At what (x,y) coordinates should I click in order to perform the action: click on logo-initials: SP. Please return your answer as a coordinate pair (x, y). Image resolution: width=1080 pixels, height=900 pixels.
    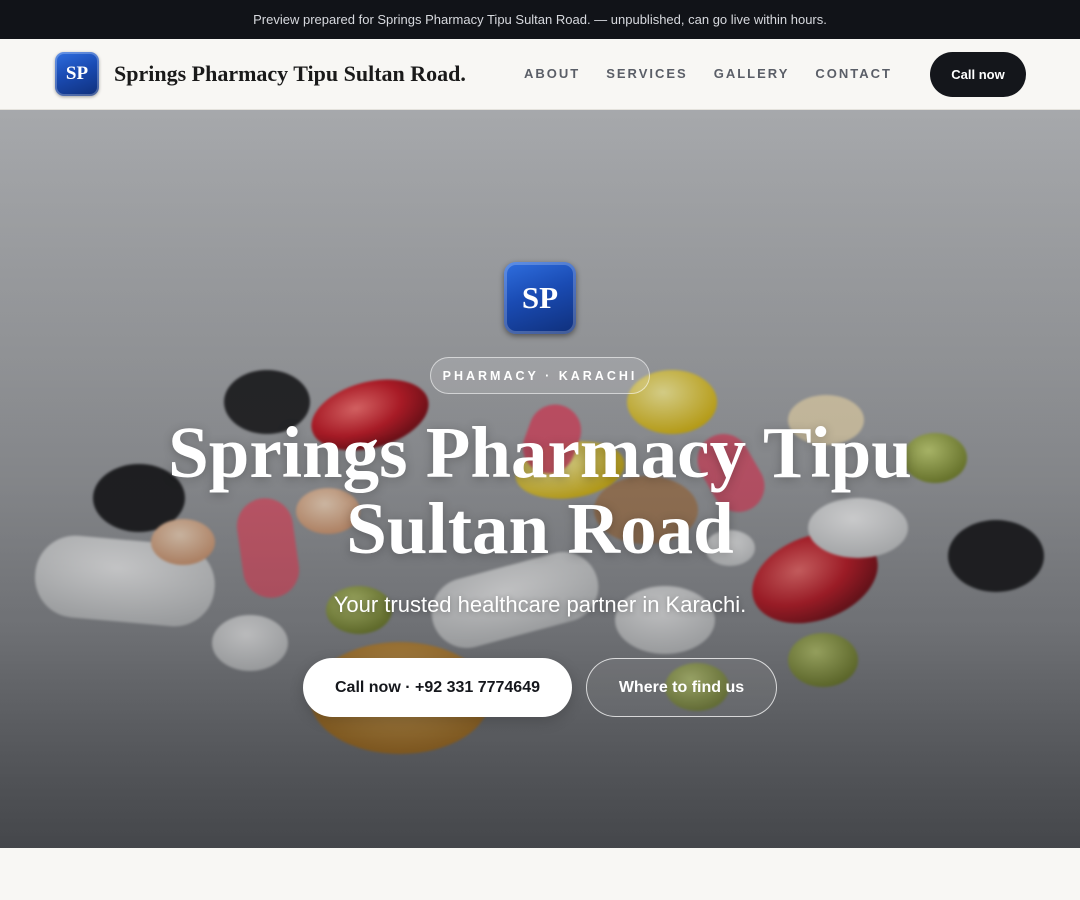
    Looking at the image, I should click on (77, 73).